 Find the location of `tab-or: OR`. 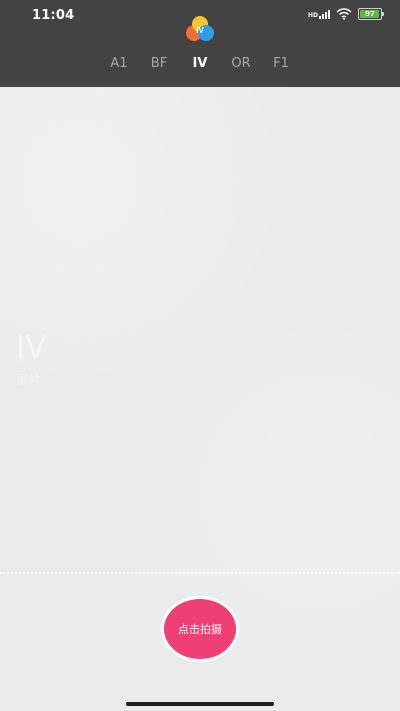

tab-or: OR is located at coordinates (241, 63).